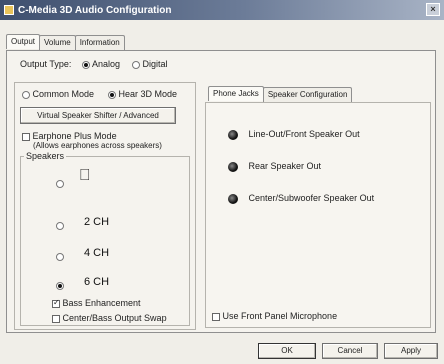 This screenshot has width=444, height=364. I want to click on center-bass-swap: Center/Bass Output Swap, so click(109, 318).